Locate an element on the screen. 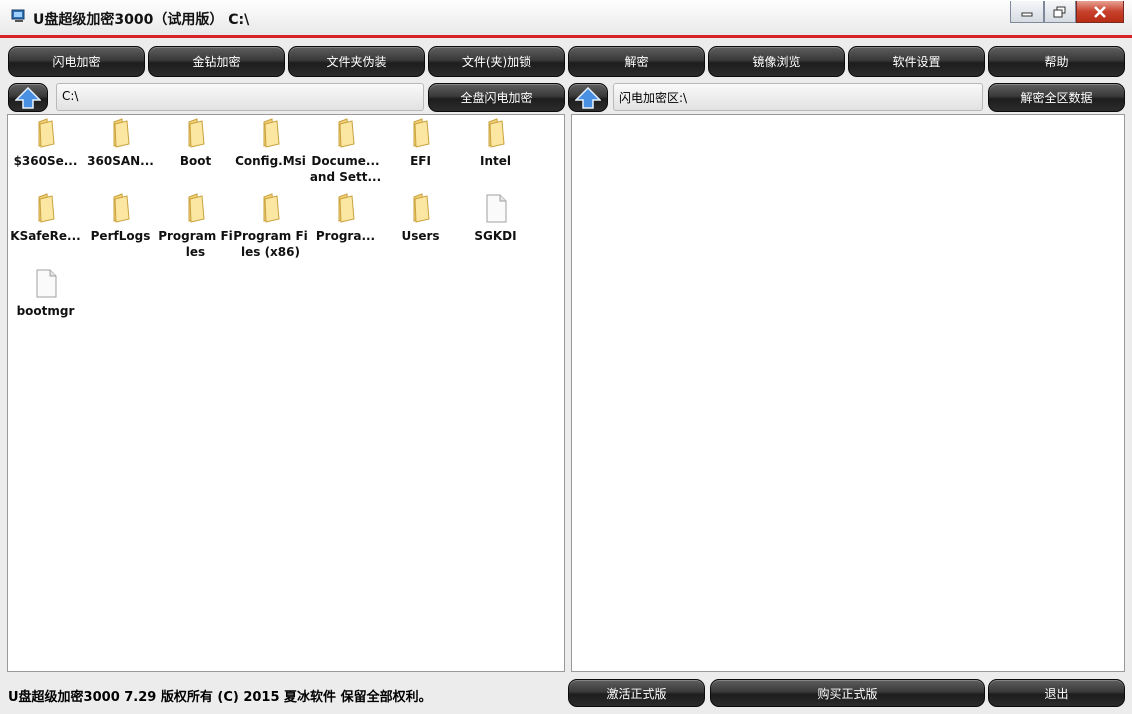 The height and width of the screenshot is (714, 1132). decrypt-all-data-button: 解密全区数据 is located at coordinates (1056, 97).